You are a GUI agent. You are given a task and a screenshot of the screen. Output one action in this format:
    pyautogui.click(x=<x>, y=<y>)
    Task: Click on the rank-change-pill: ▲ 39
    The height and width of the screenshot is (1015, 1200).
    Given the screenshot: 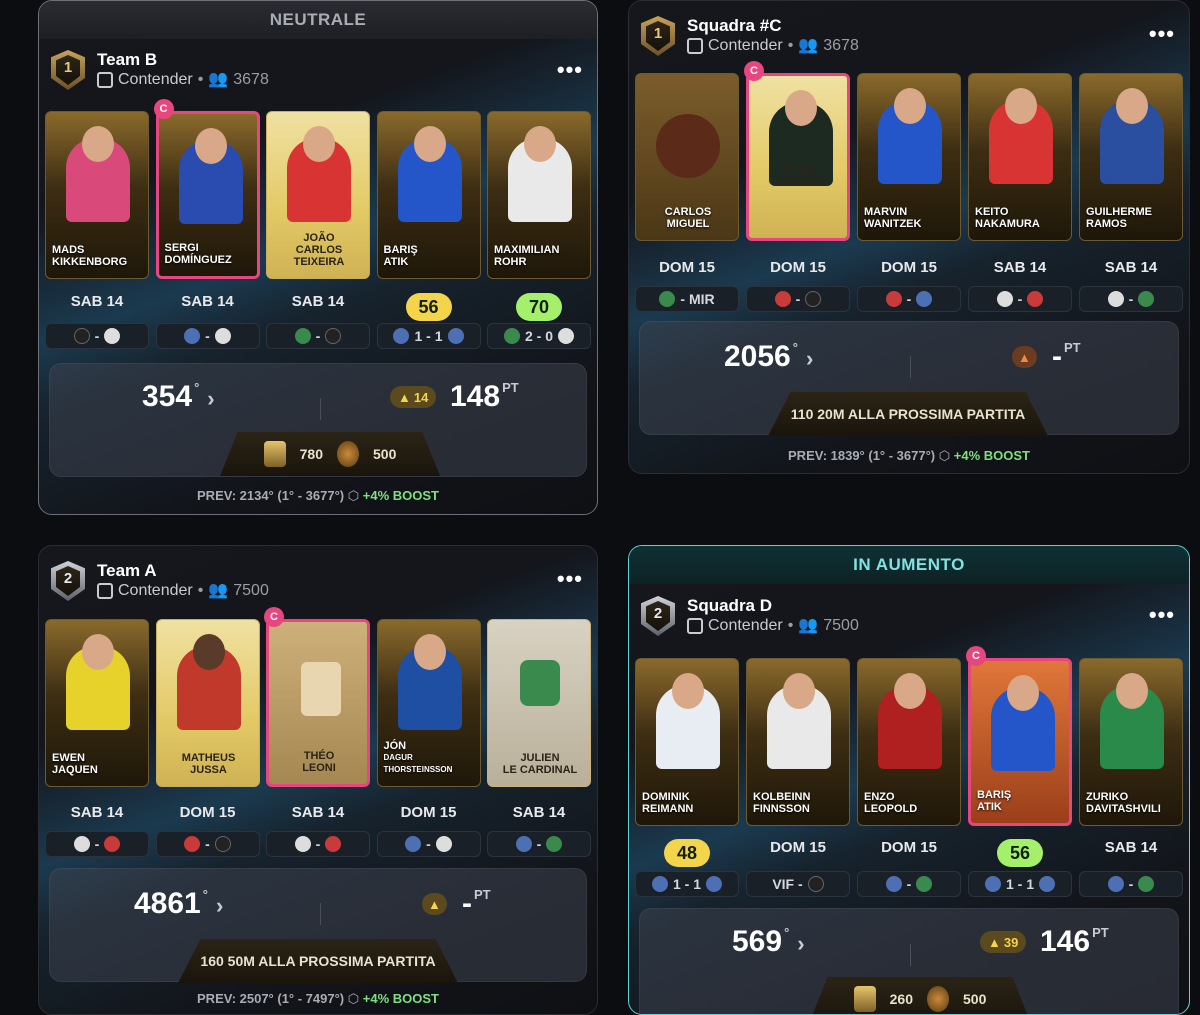 What is the action you would take?
    pyautogui.click(x=1003, y=942)
    